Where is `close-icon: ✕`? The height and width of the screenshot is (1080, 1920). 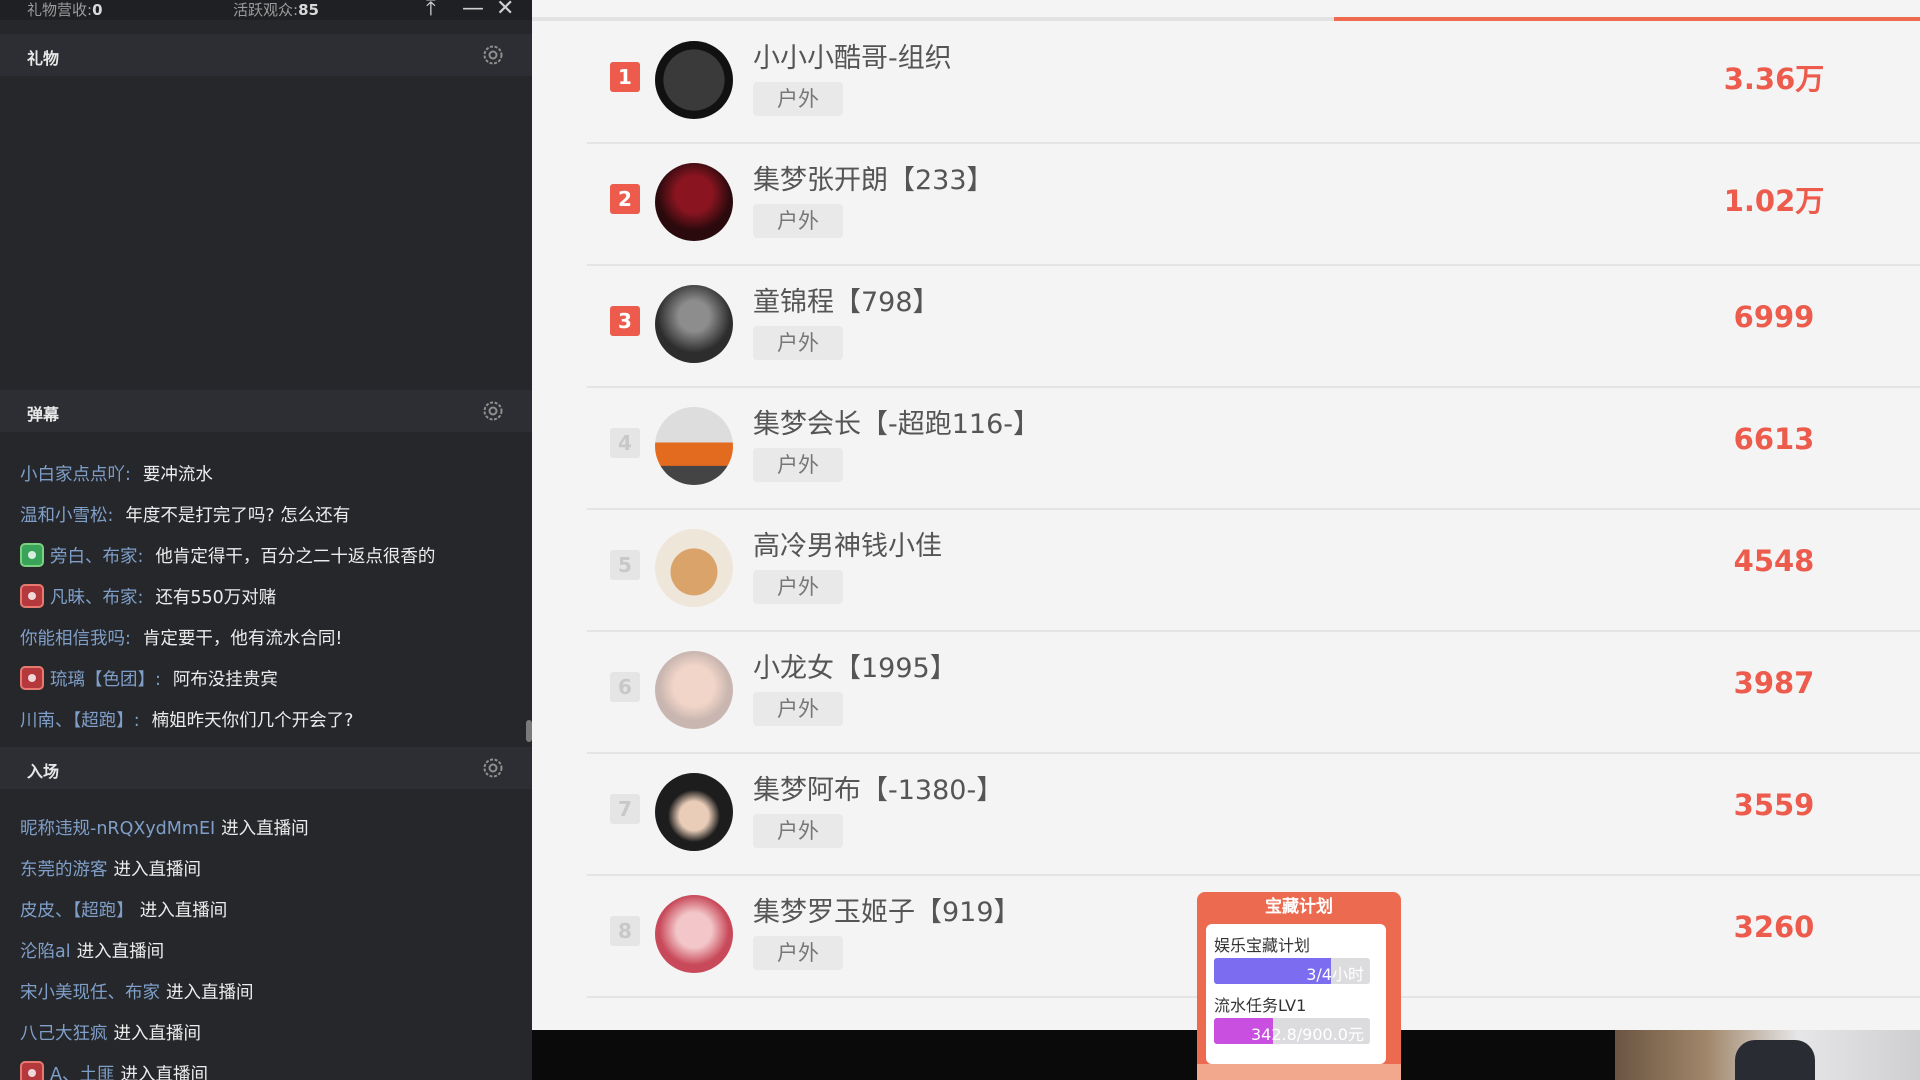
close-icon: ✕ is located at coordinates (505, 10).